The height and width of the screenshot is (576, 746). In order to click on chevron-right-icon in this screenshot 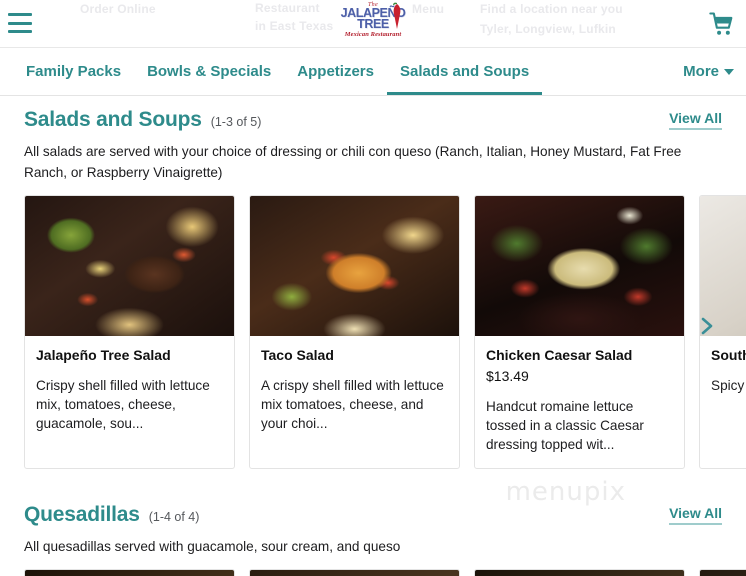, I will do `click(707, 326)`.